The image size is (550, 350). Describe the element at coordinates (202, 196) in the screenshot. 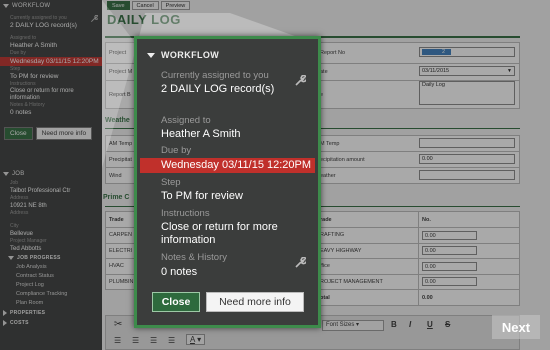

I see `popup-step-value: To PM for review` at that location.